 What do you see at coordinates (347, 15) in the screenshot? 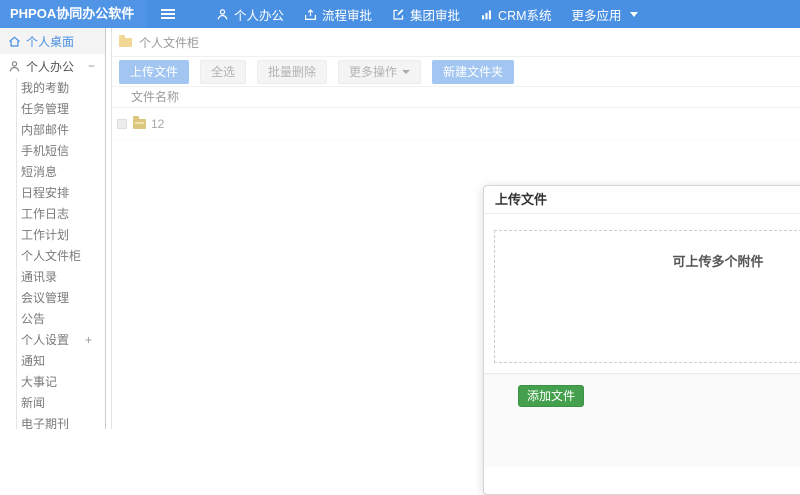
I see `nav-item-label: 流程审批` at bounding box center [347, 15].